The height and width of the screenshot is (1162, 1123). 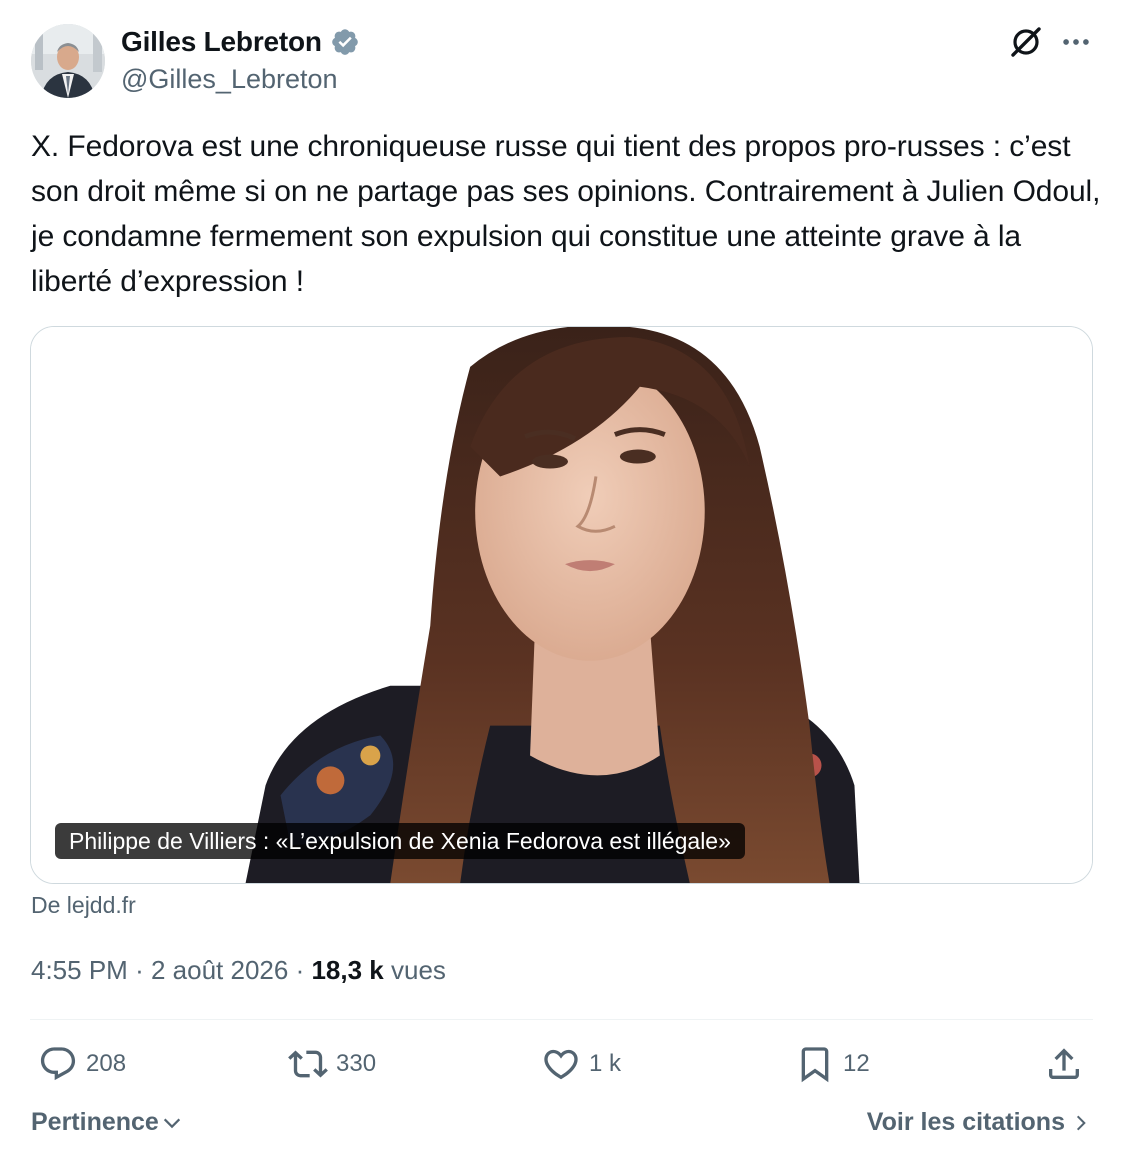 What do you see at coordinates (345, 42) in the screenshot?
I see `verified-badge-icon` at bounding box center [345, 42].